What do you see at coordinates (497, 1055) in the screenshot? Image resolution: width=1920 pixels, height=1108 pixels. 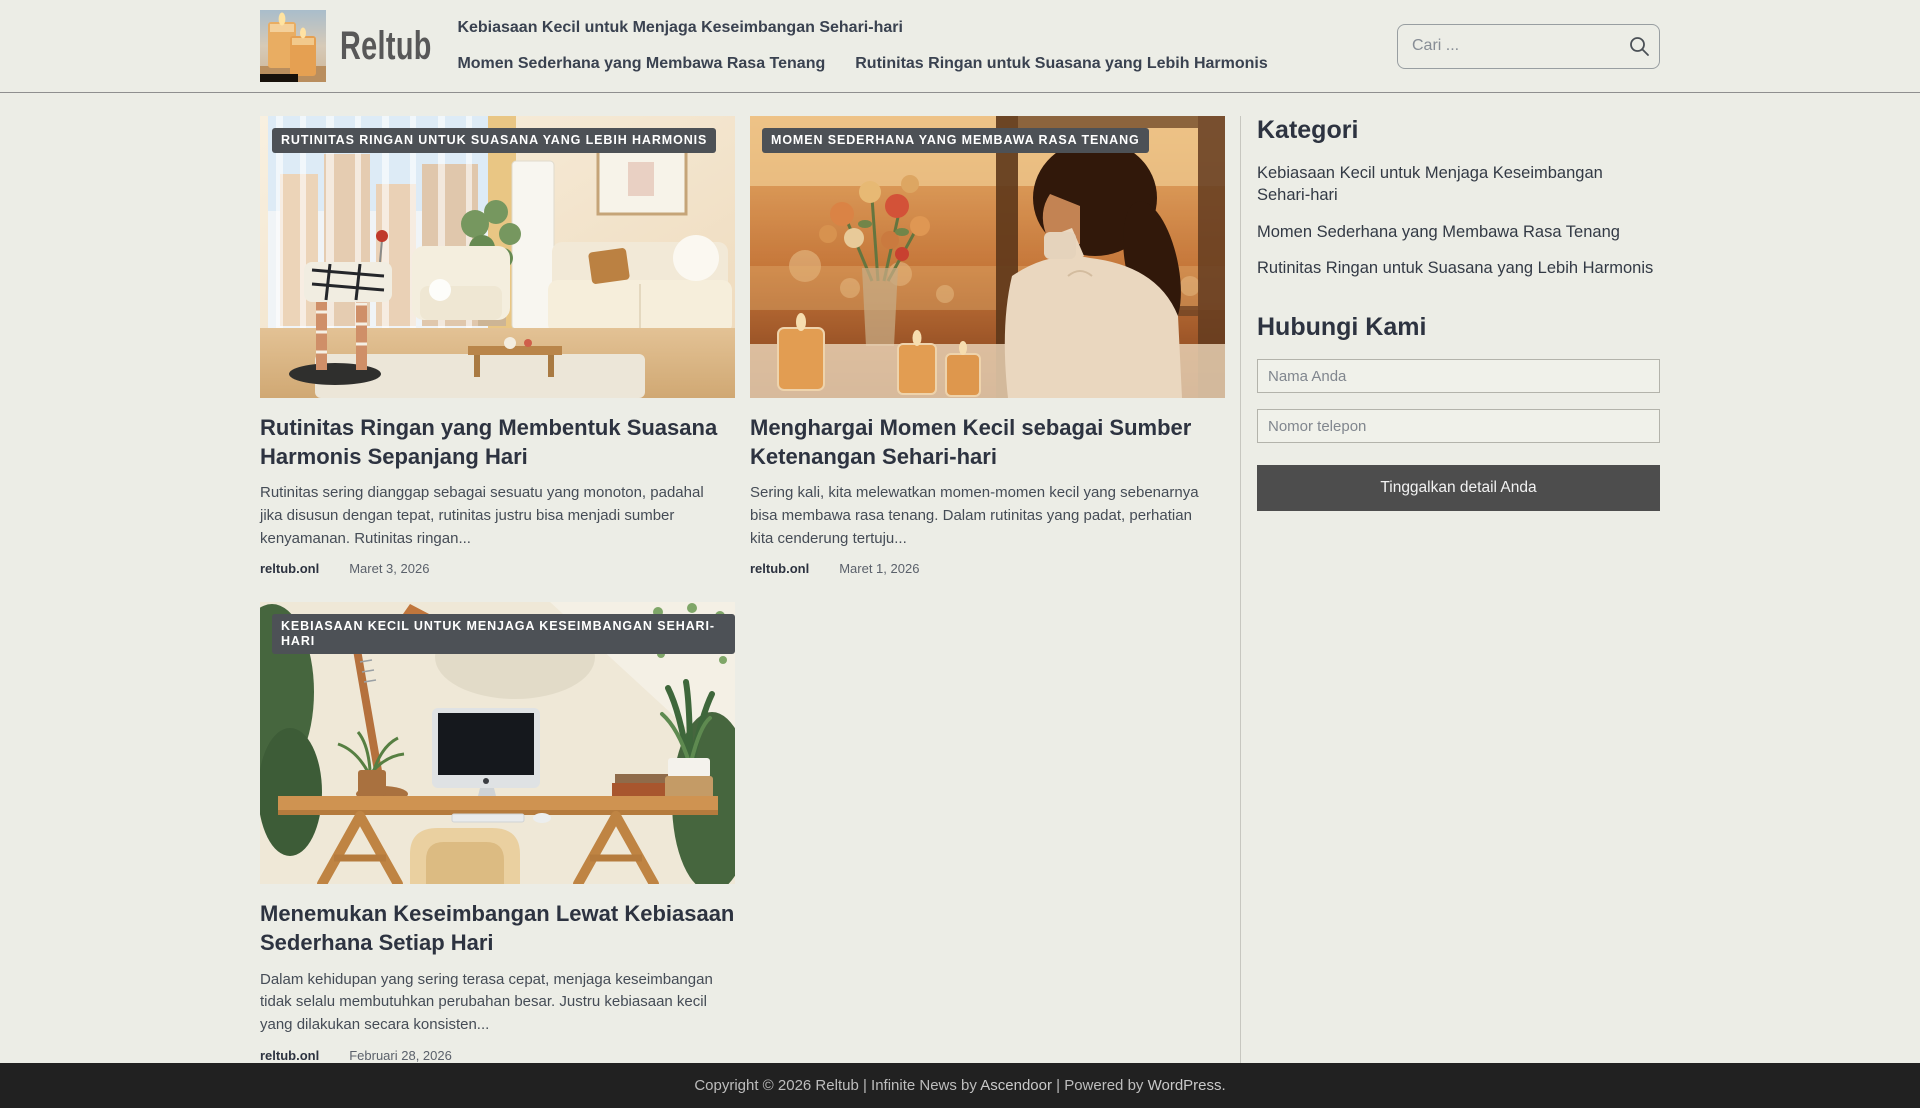 I see `article-meta: reltub.onl Februari 28, 2026` at bounding box center [497, 1055].